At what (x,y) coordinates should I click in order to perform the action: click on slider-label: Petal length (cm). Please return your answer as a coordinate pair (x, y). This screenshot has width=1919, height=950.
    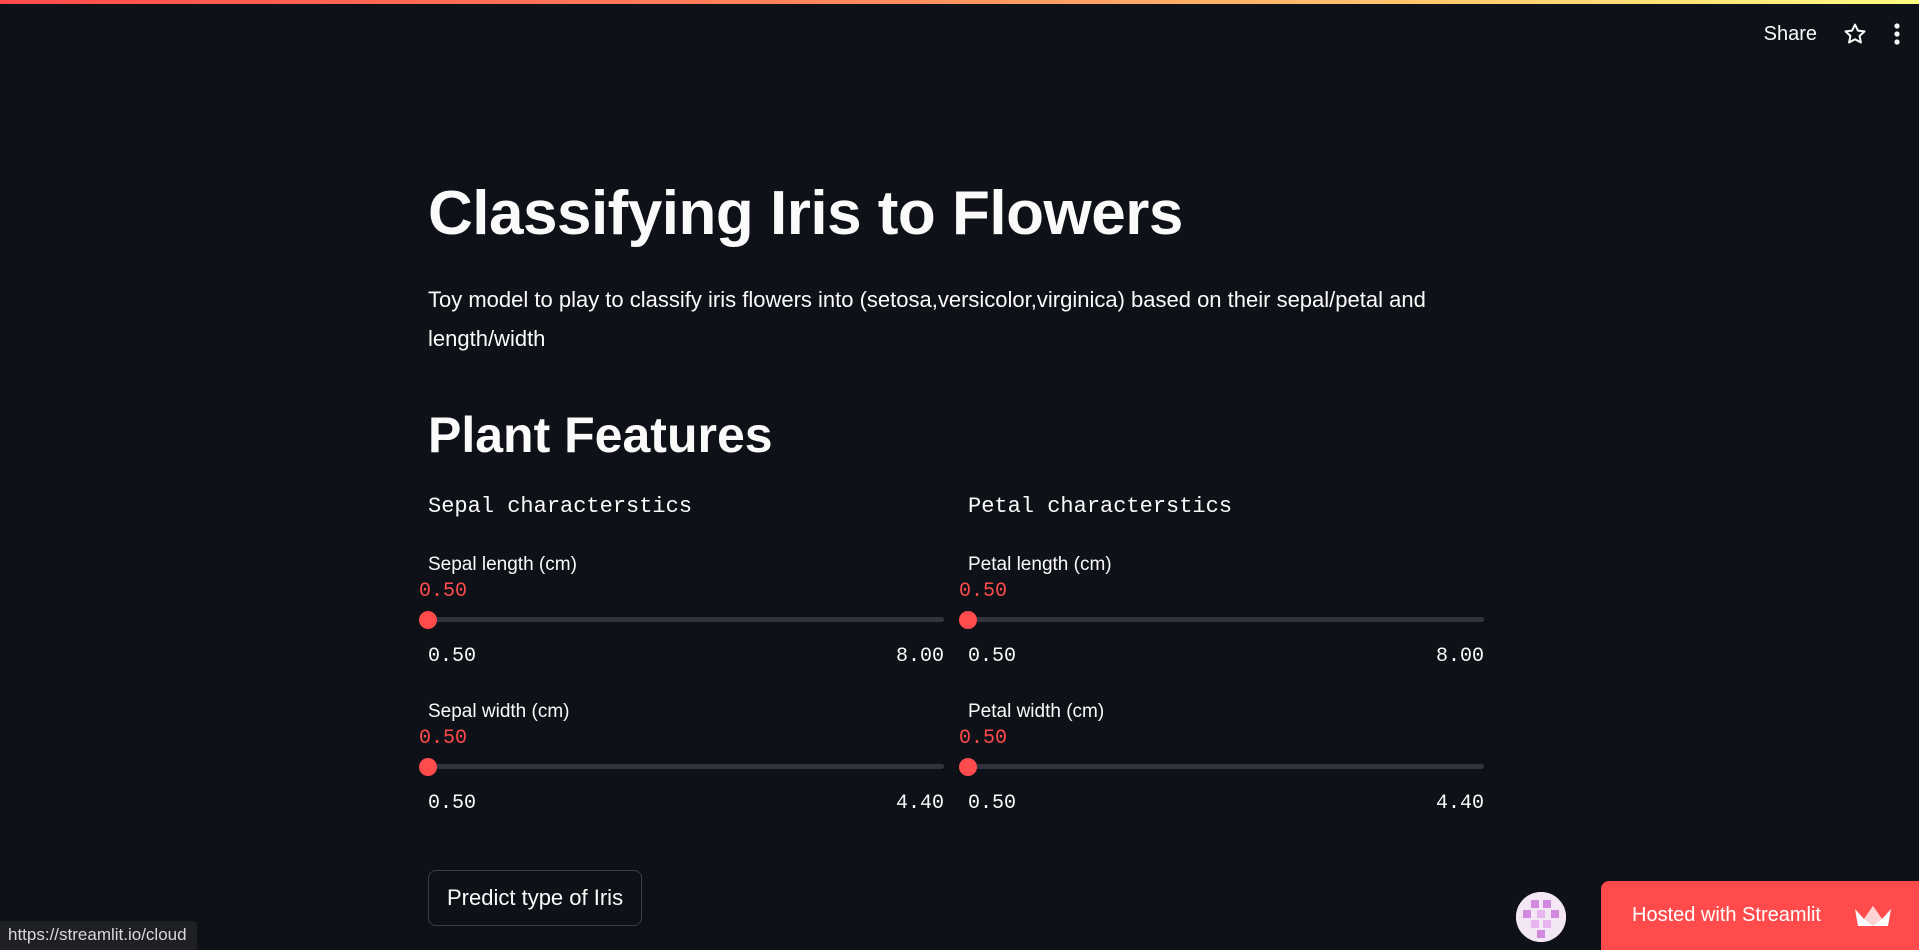
    Looking at the image, I should click on (1040, 564).